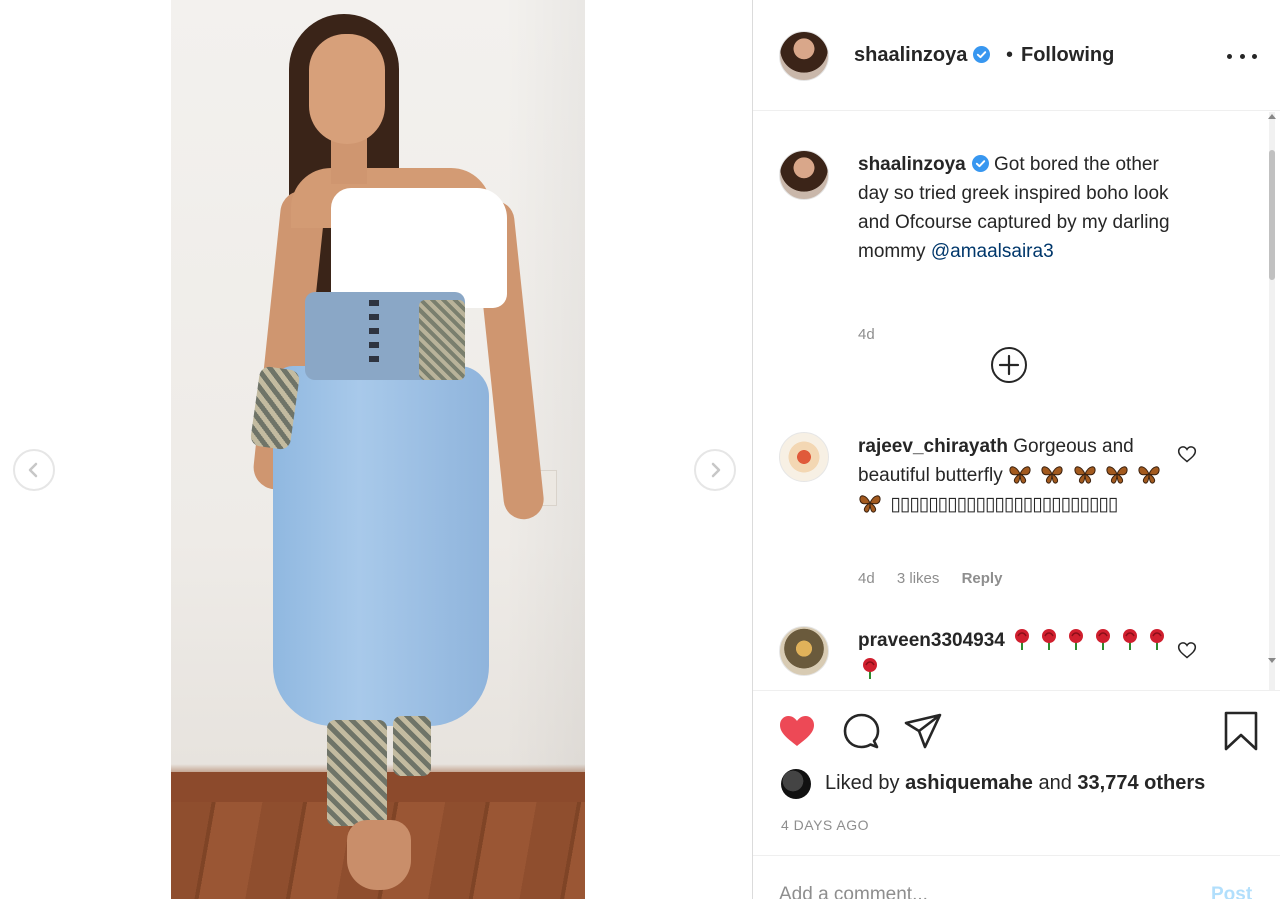 The height and width of the screenshot is (899, 1280). I want to click on save-button, so click(1241, 731).